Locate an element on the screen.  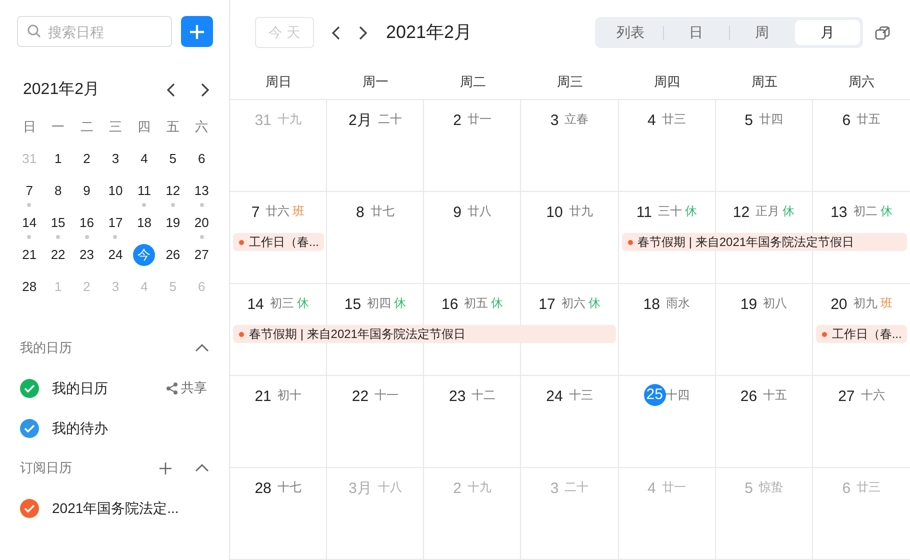
day-number: 1 is located at coordinates (58, 159).